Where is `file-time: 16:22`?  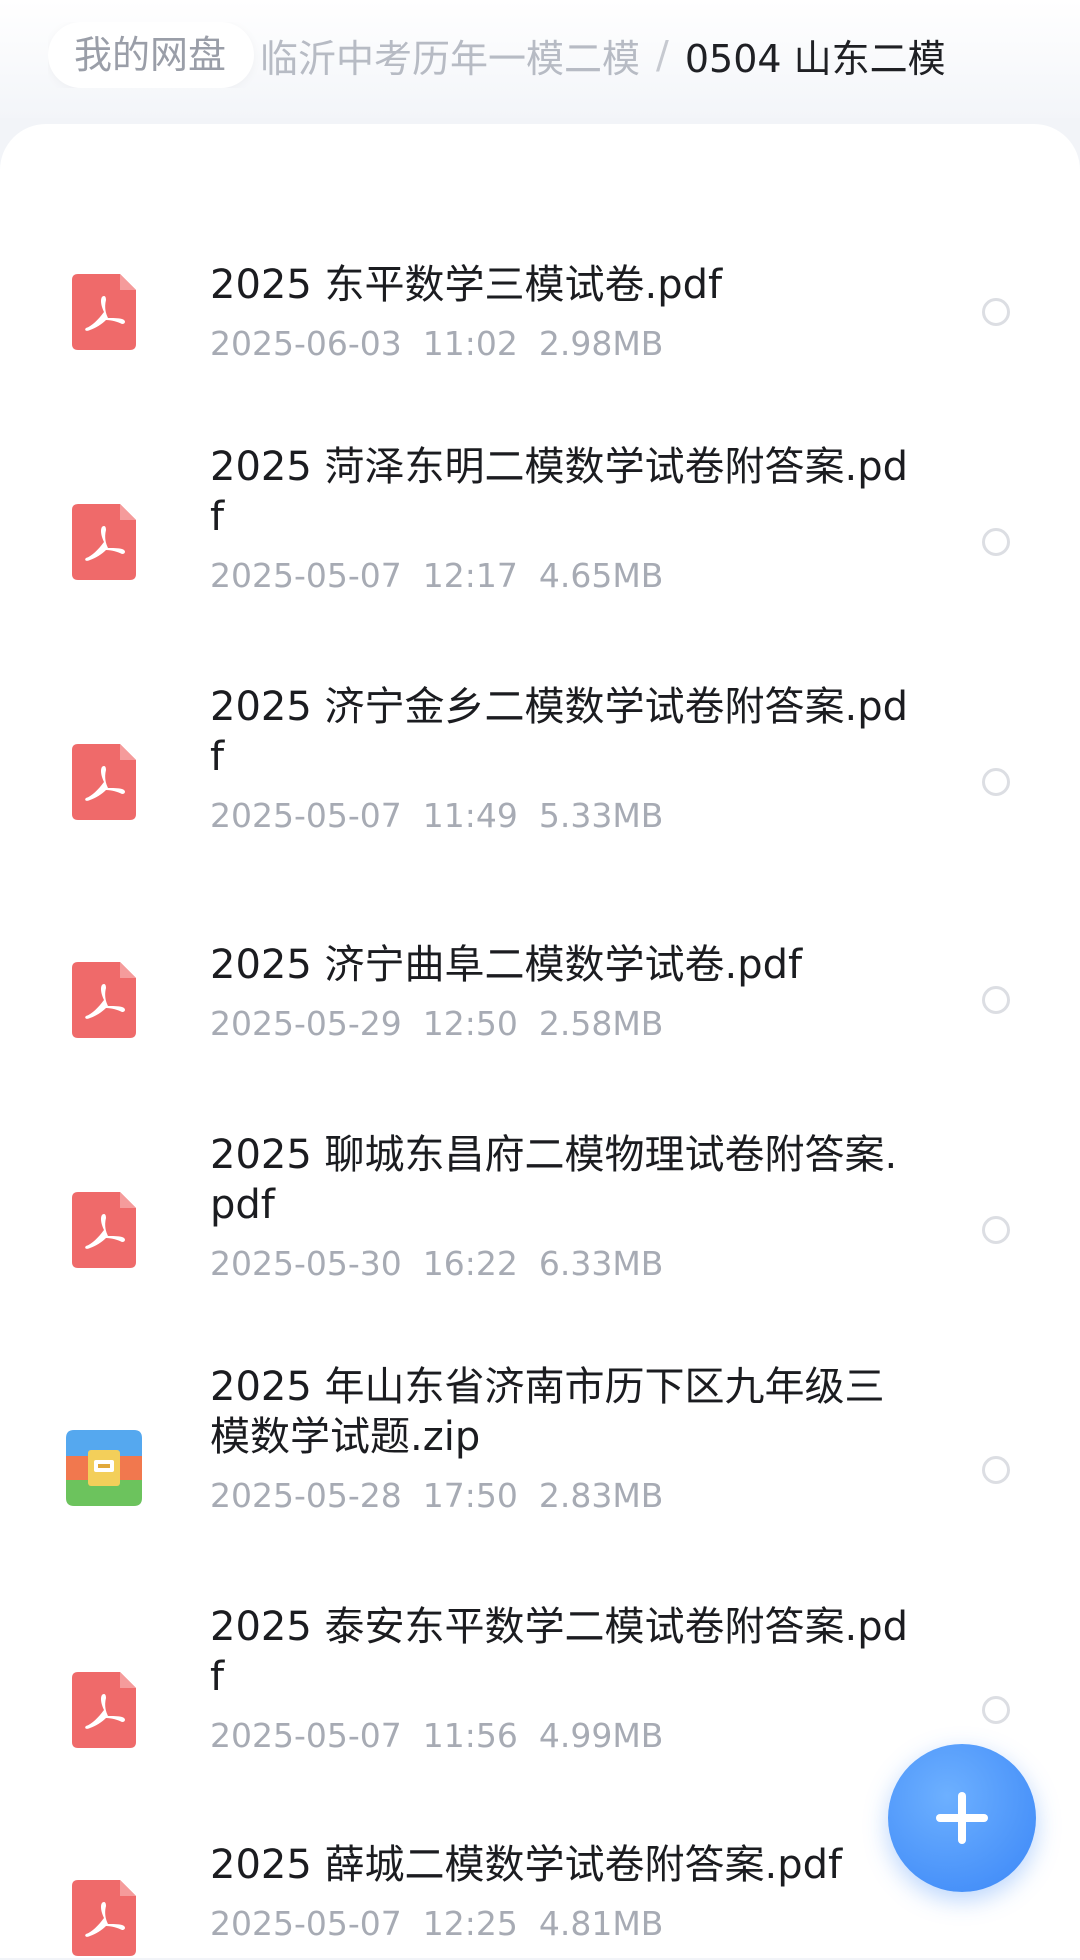
file-time: 16:22 is located at coordinates (470, 1263).